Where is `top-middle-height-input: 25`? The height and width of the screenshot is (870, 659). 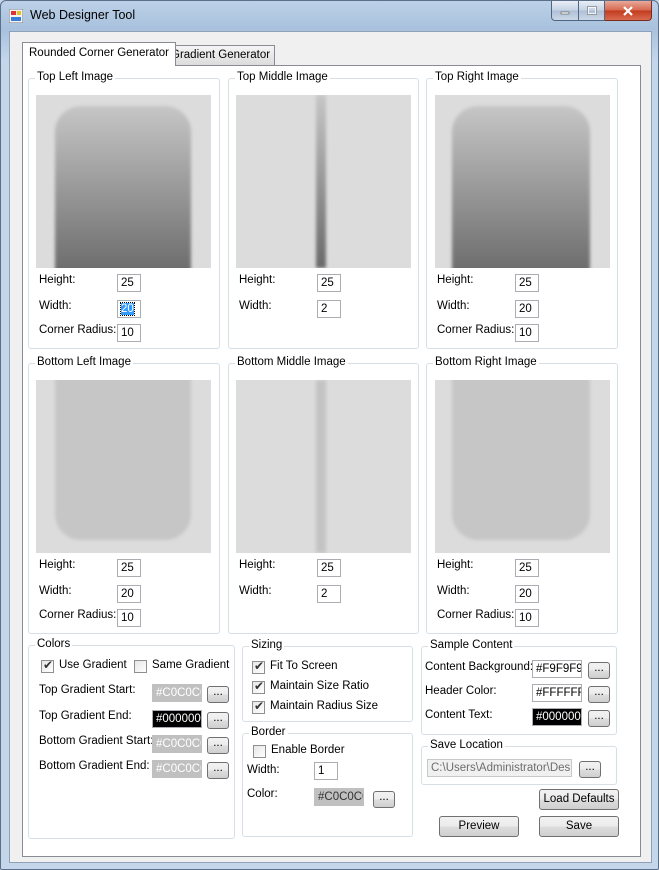
top-middle-height-input: 25 is located at coordinates (329, 283).